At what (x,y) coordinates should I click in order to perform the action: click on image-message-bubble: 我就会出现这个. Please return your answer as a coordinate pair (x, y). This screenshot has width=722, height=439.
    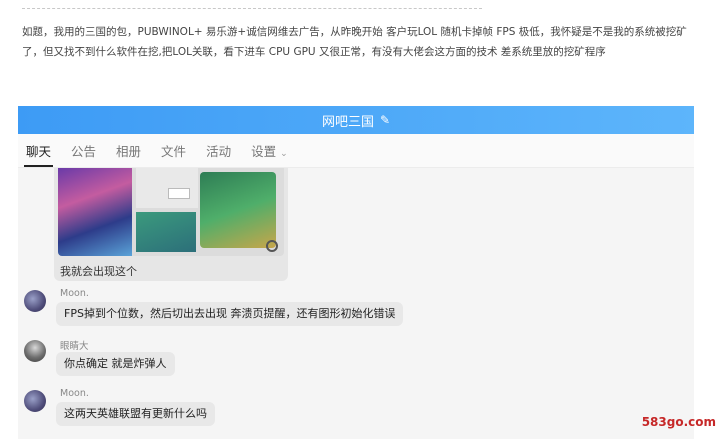
    Looking at the image, I should click on (171, 224).